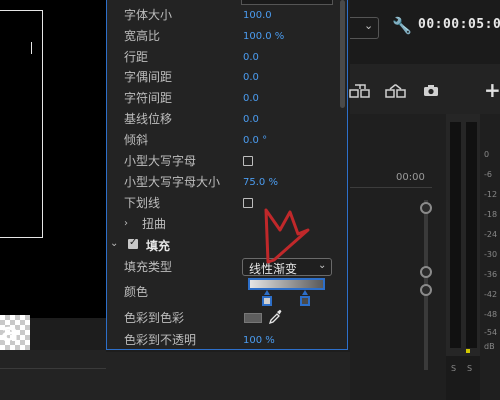  Describe the element at coordinates (133, 243) in the screenshot. I see `fill-enable-checkbox` at that location.